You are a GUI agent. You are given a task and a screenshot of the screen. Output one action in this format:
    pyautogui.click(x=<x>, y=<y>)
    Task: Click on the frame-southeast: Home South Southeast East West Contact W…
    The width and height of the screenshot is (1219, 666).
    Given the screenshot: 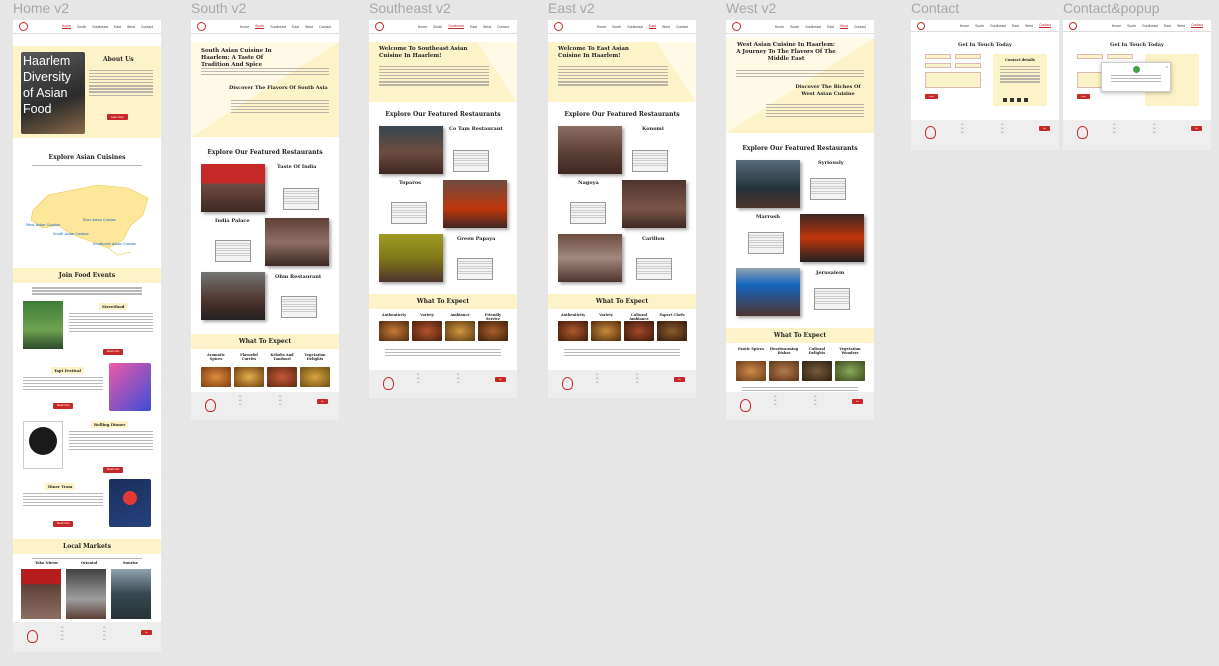 What is the action you would take?
    pyautogui.click(x=443, y=209)
    